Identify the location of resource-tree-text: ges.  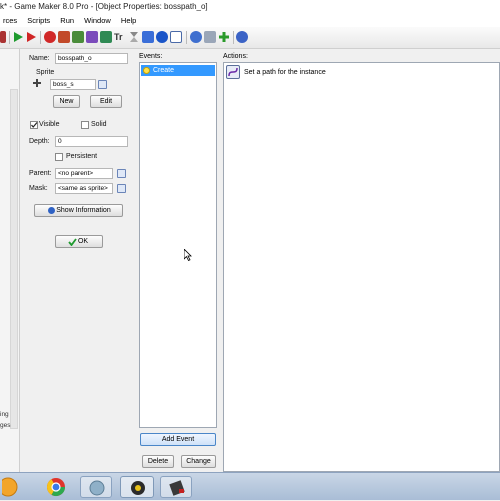
(5, 425).